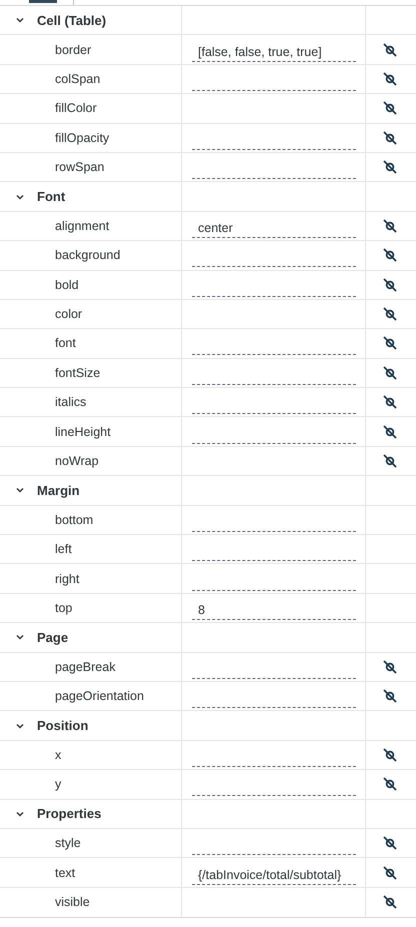  I want to click on group-title: Cell (Table), so click(71, 20).